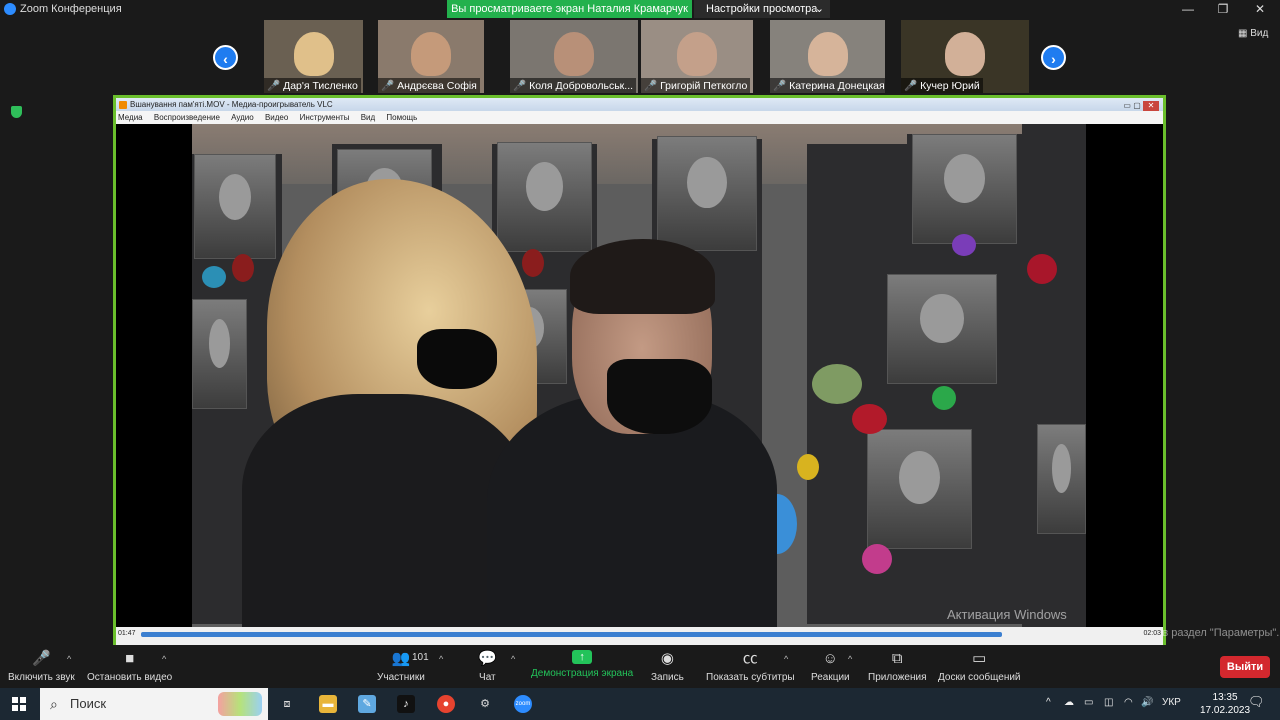 This screenshot has width=1280, height=720. Describe the element at coordinates (10, 9) in the screenshot. I see `zoom-logo-icon` at that location.